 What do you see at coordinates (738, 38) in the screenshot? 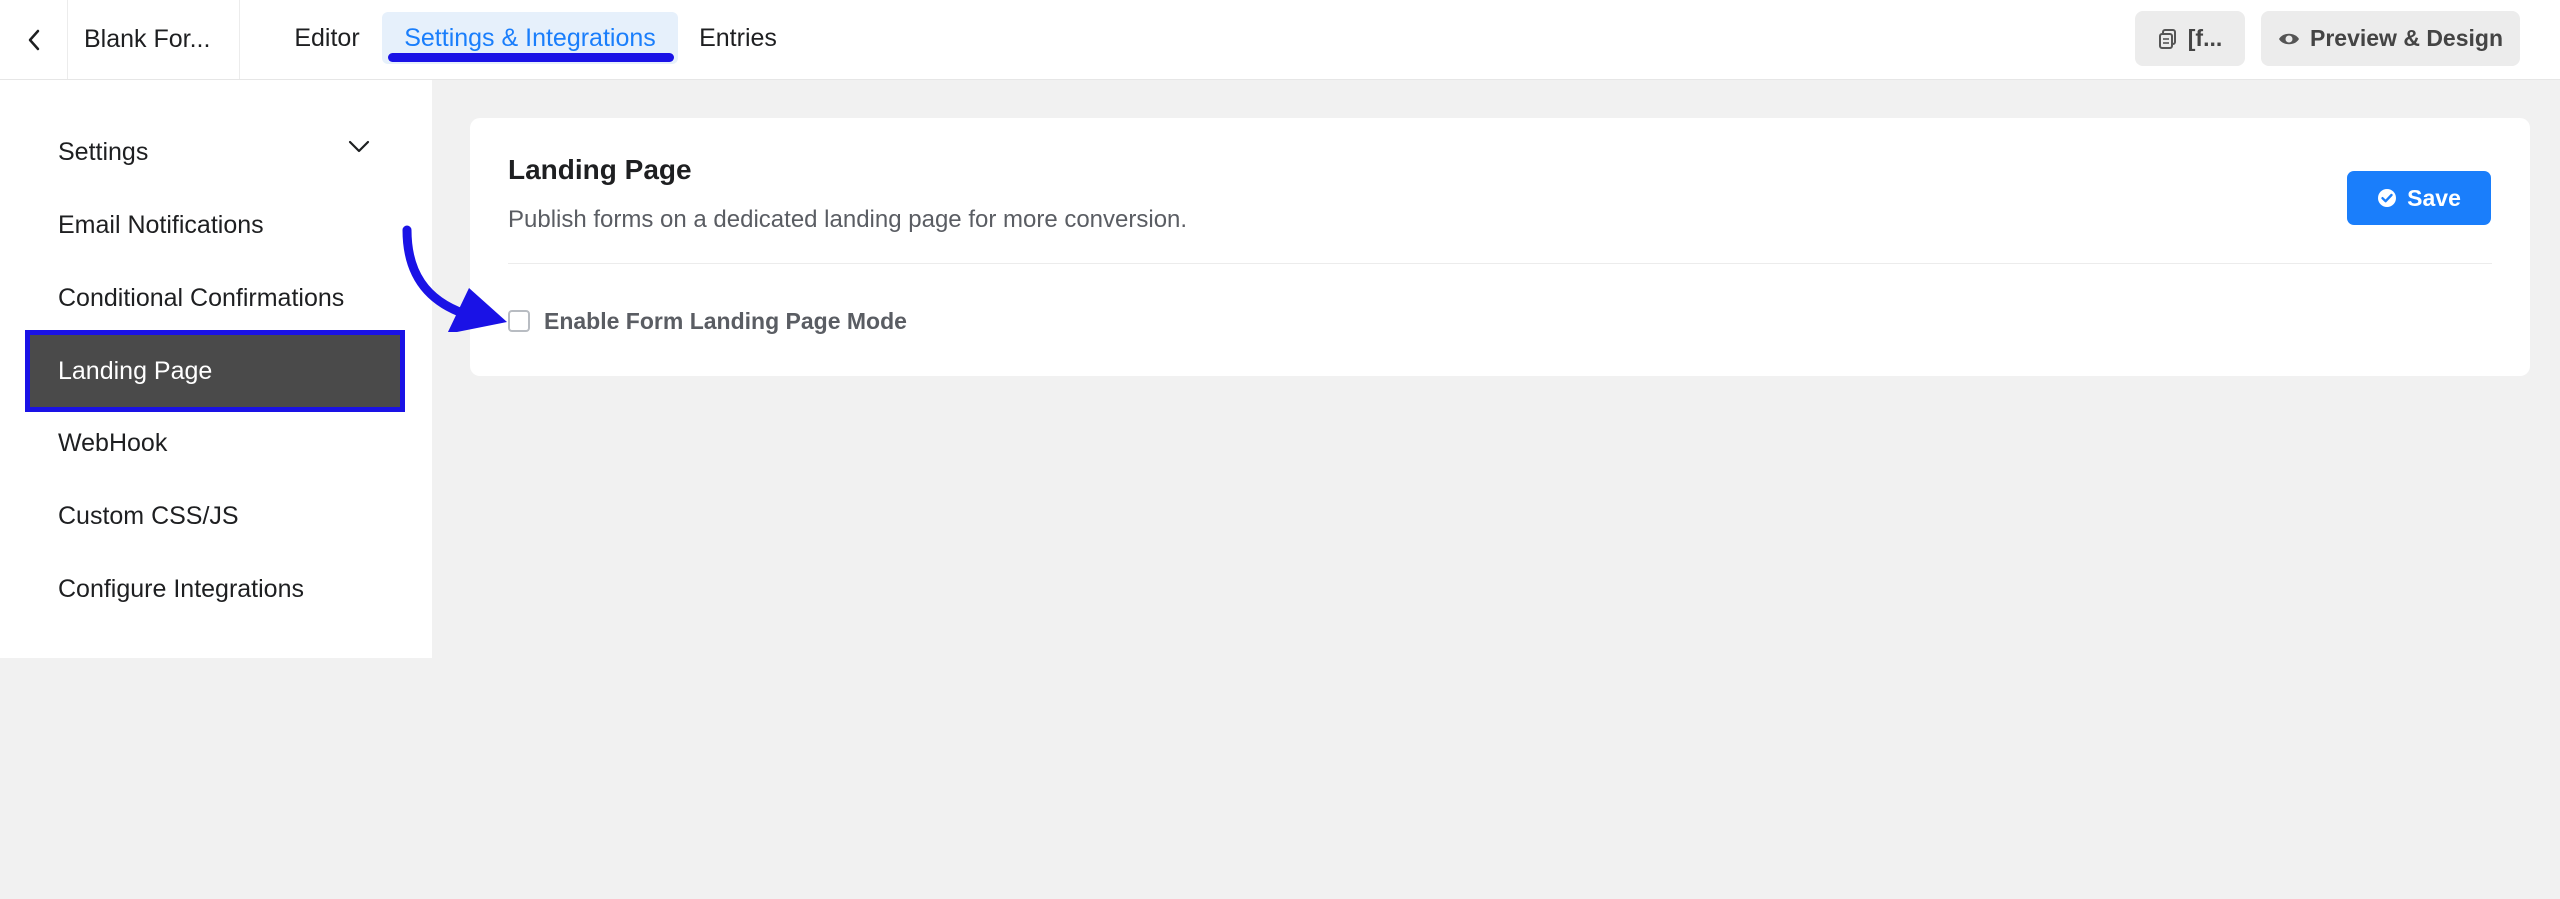
I see `tab-entries: Entries` at bounding box center [738, 38].